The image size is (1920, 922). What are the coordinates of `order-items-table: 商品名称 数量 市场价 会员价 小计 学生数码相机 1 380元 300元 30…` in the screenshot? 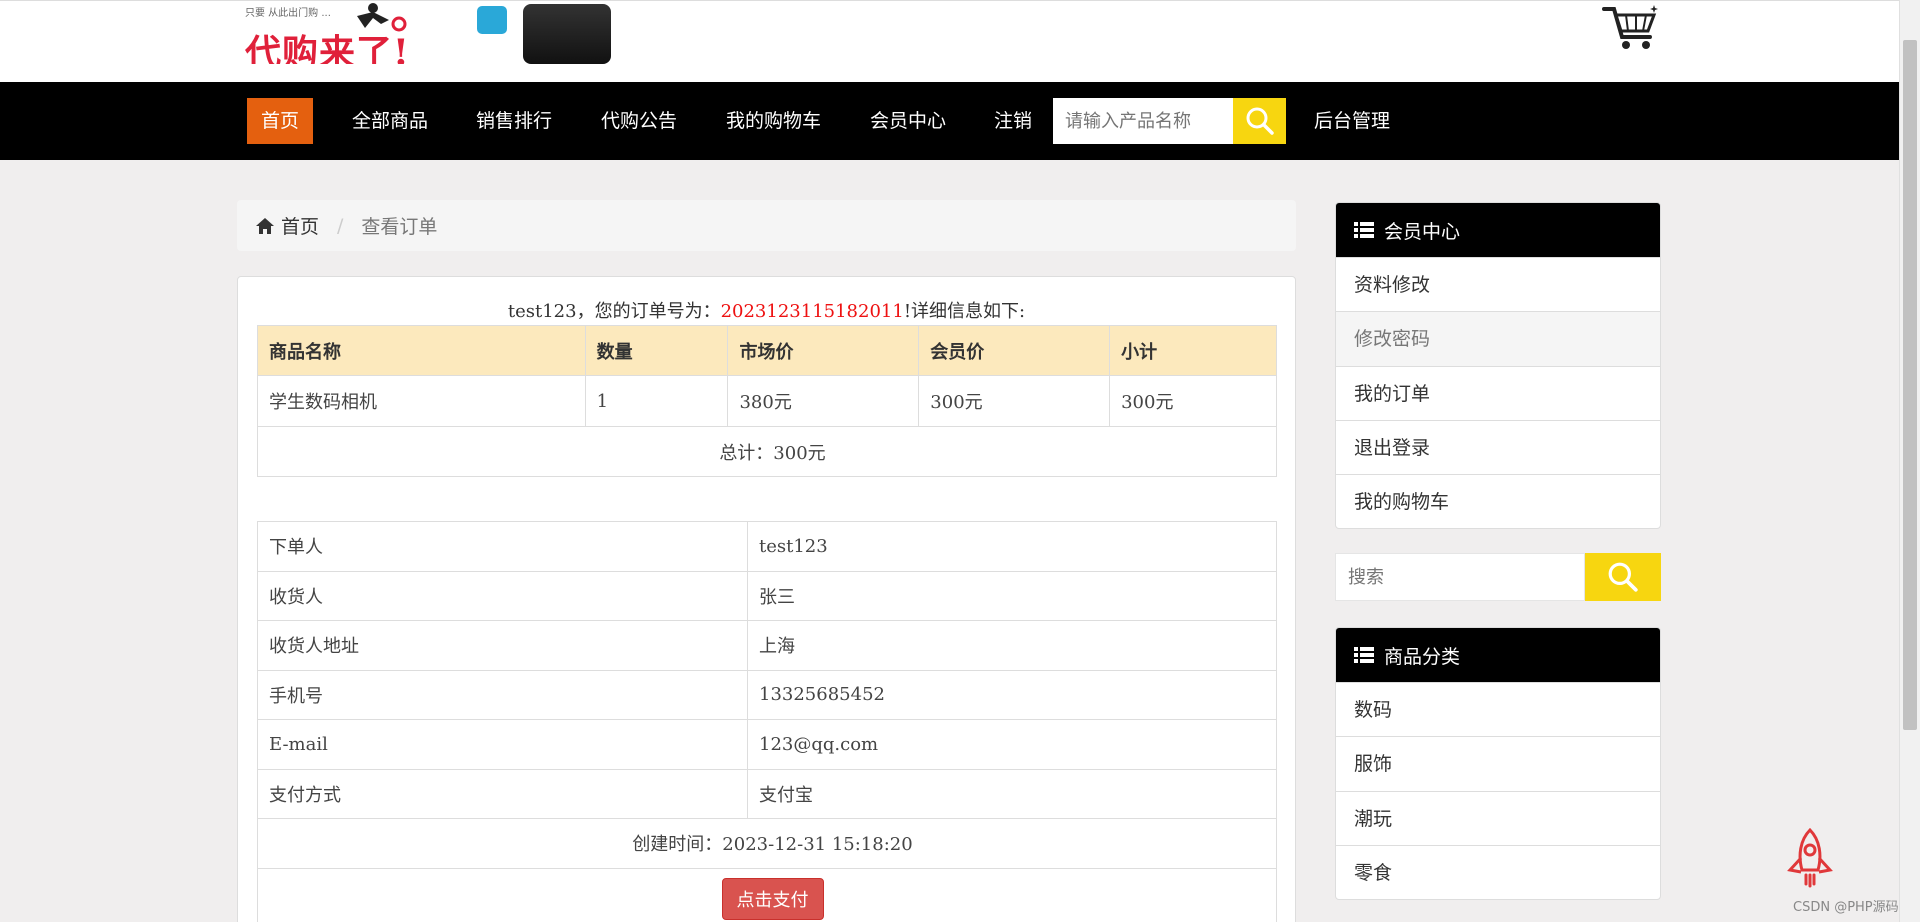 It's located at (767, 401).